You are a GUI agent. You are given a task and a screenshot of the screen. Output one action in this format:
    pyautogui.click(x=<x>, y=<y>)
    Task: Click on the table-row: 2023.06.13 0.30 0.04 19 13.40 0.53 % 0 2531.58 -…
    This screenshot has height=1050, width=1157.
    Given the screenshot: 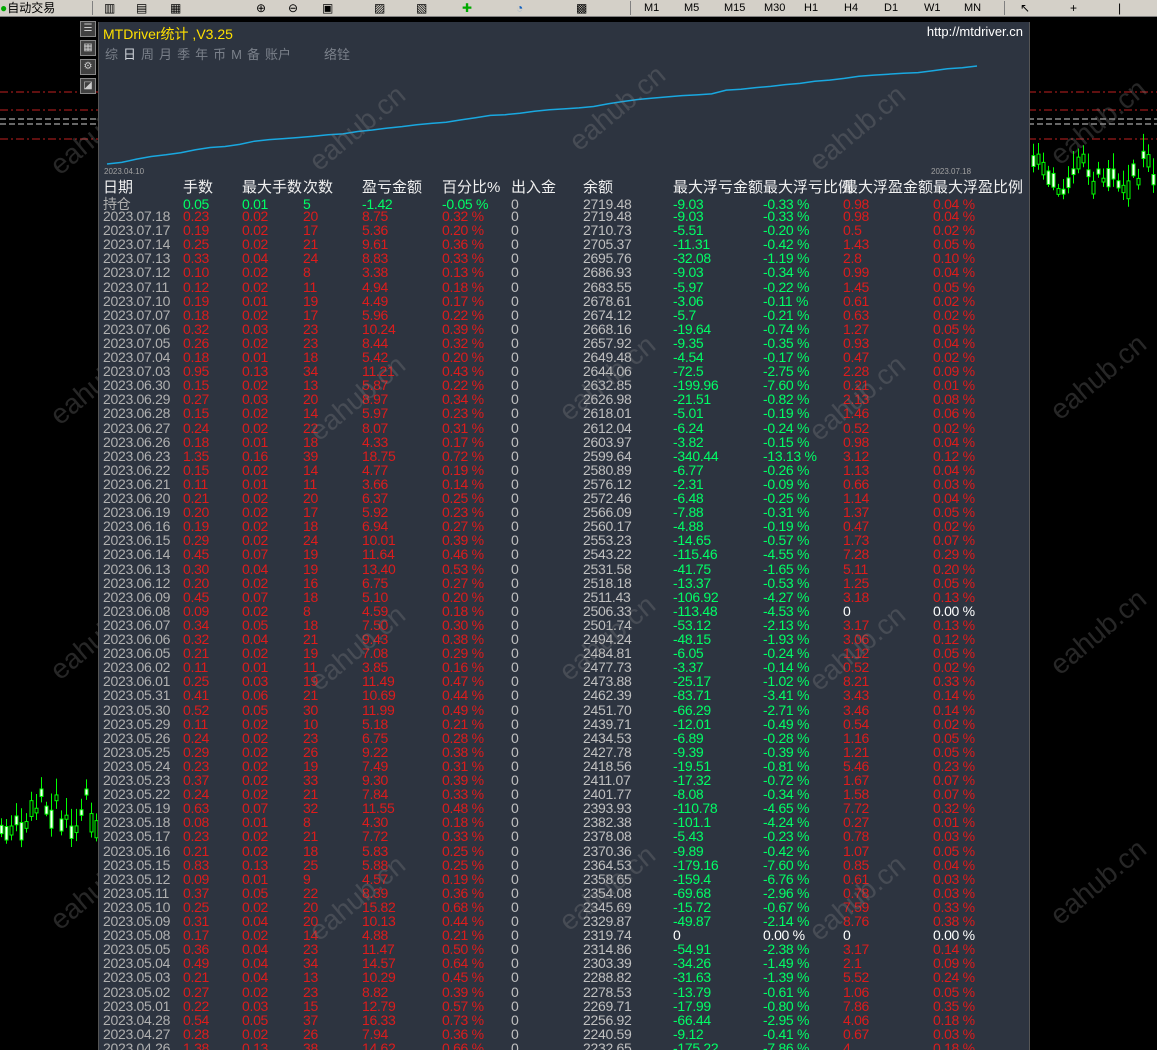 What is the action you would take?
    pyautogui.click(x=566, y=569)
    